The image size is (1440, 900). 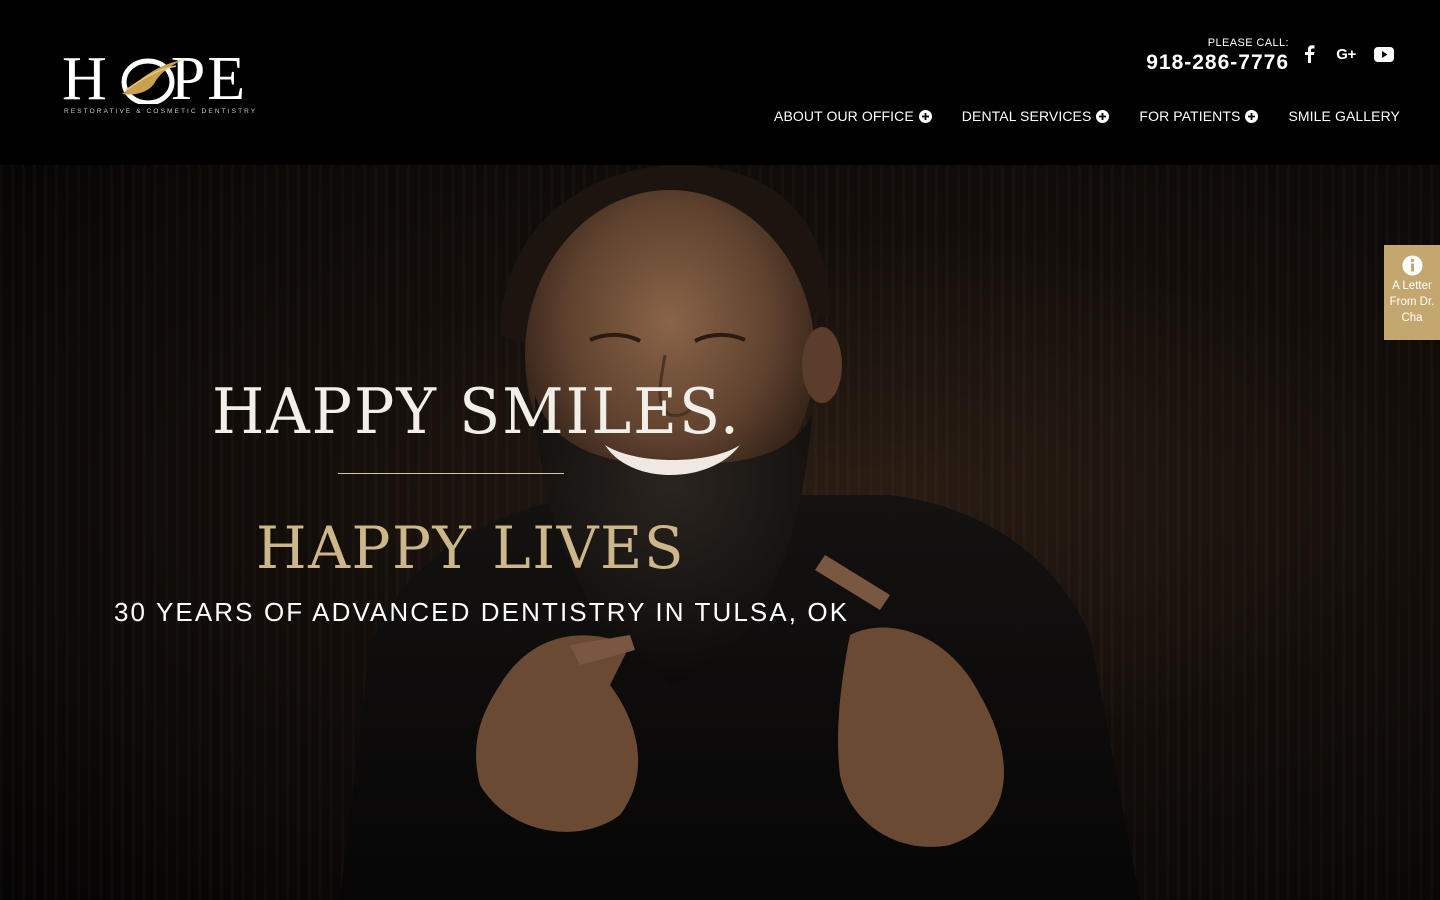 I want to click on nav-smile-gallery: SMILE GALLERY, so click(x=1344, y=116).